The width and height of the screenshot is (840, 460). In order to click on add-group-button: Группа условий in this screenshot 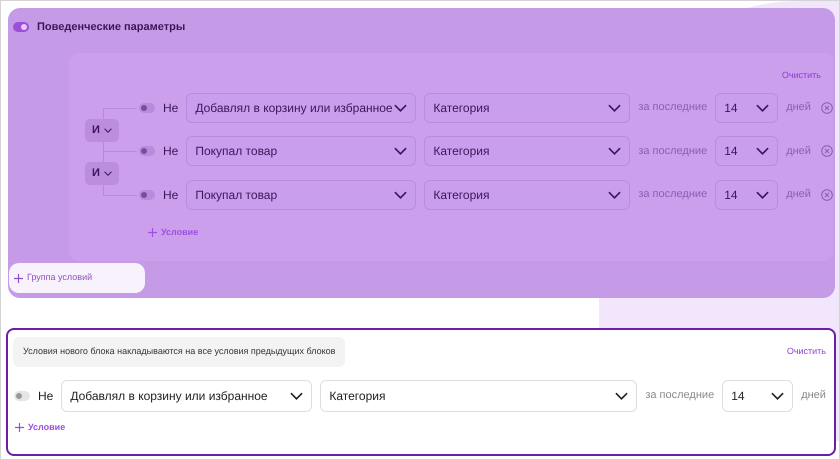, I will do `click(77, 278)`.